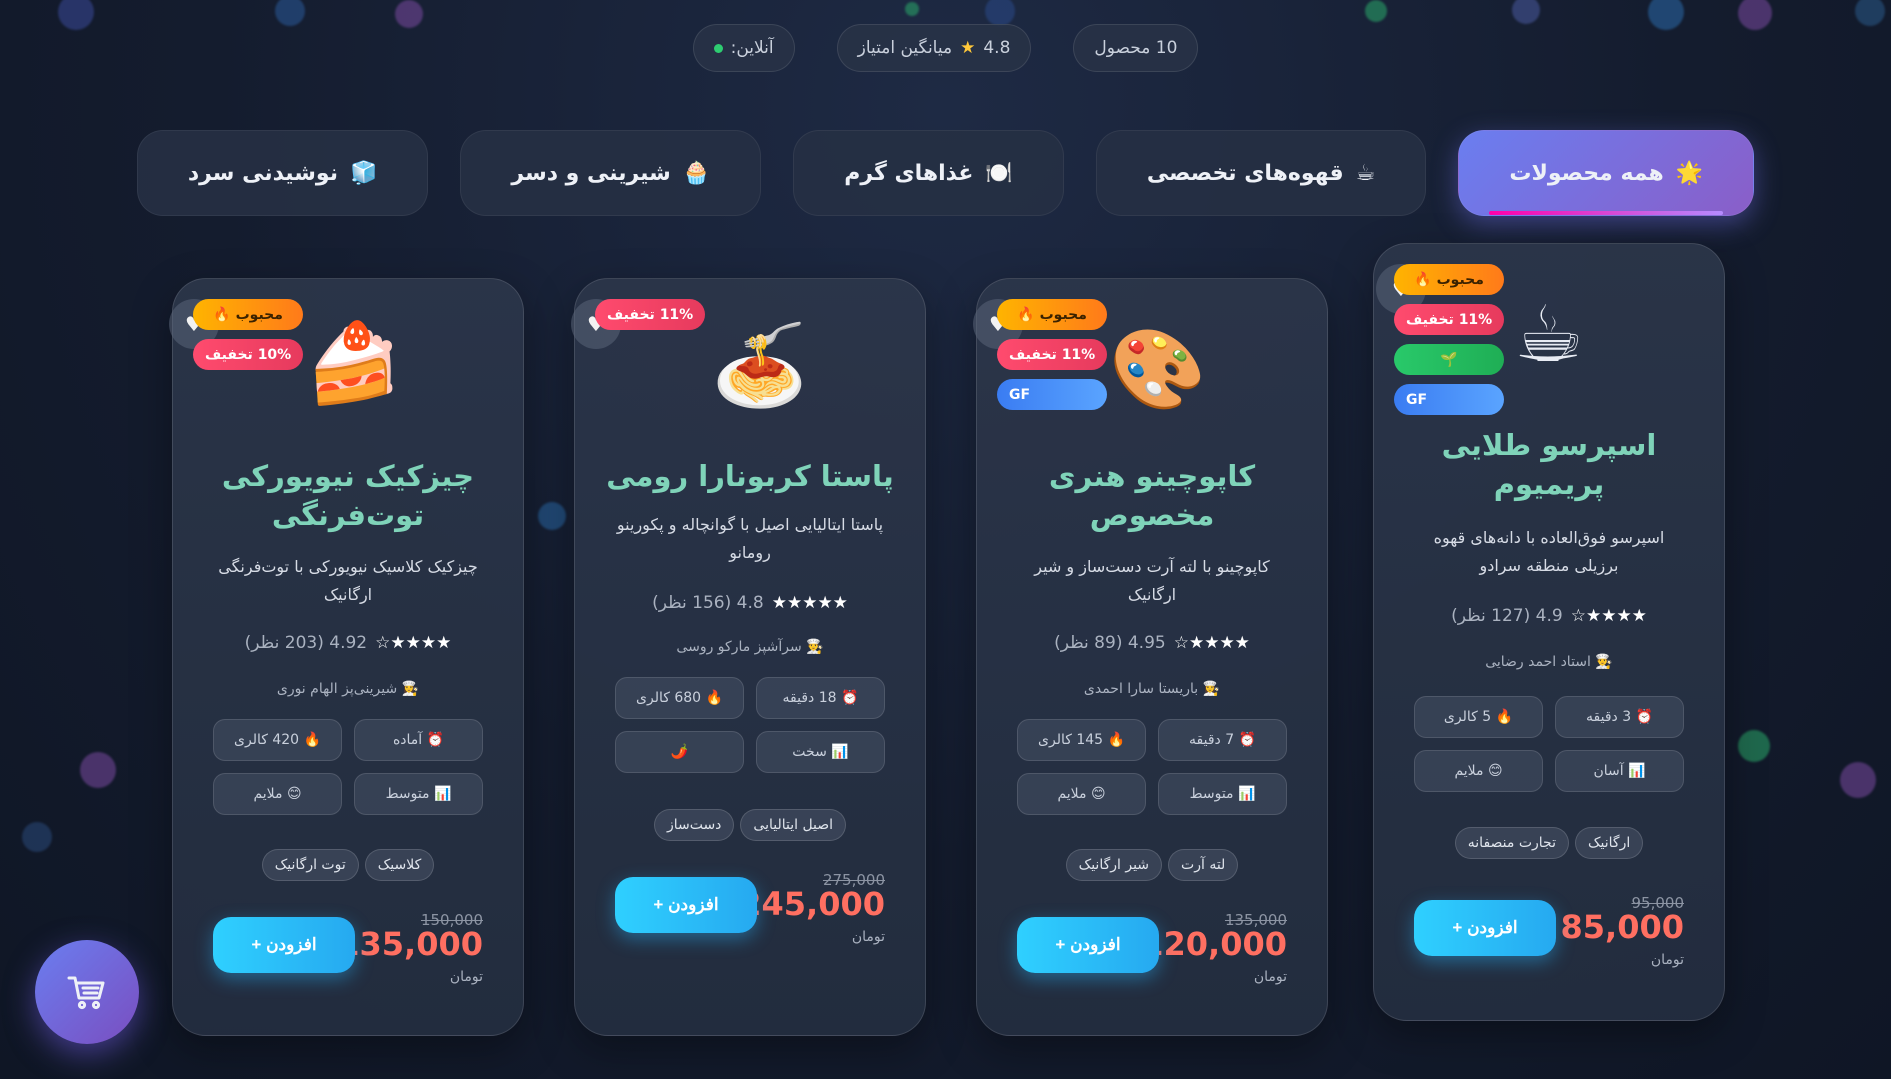 This screenshot has width=1891, height=1079. What do you see at coordinates (363, 173) in the screenshot?
I see `ice-cube-icon: 🧊` at bounding box center [363, 173].